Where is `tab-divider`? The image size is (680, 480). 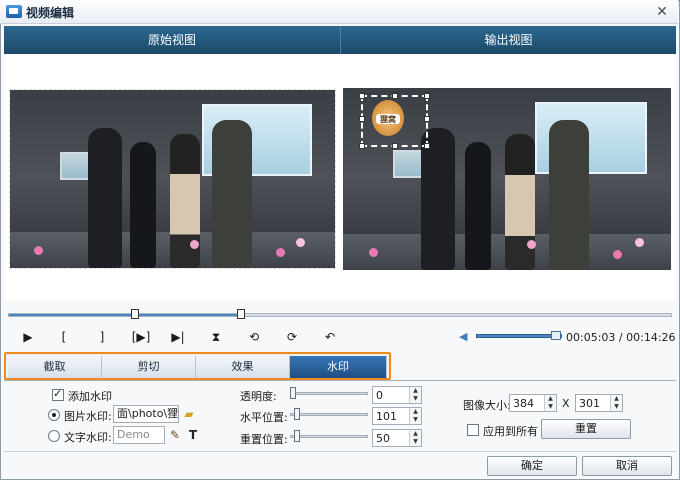 tab-divider is located at coordinates (340, 380).